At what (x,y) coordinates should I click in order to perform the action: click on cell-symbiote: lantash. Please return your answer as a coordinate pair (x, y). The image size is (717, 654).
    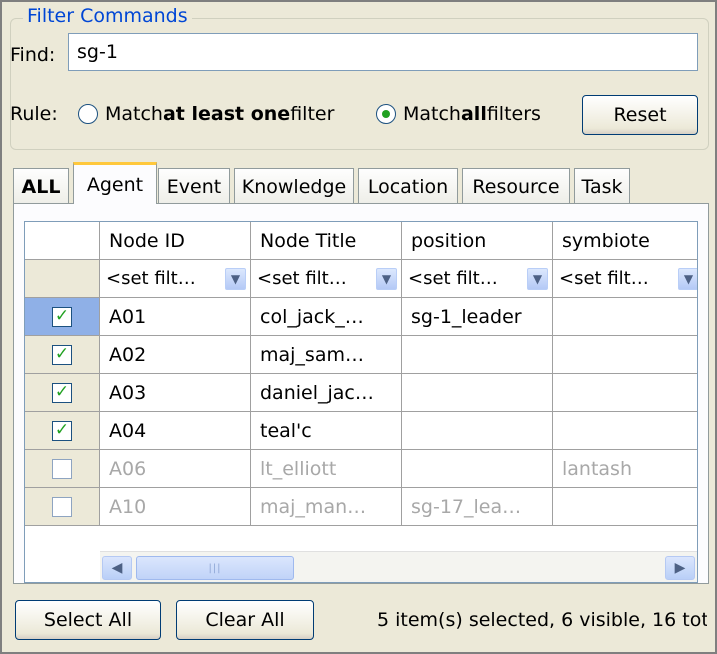
    Looking at the image, I should click on (625, 469).